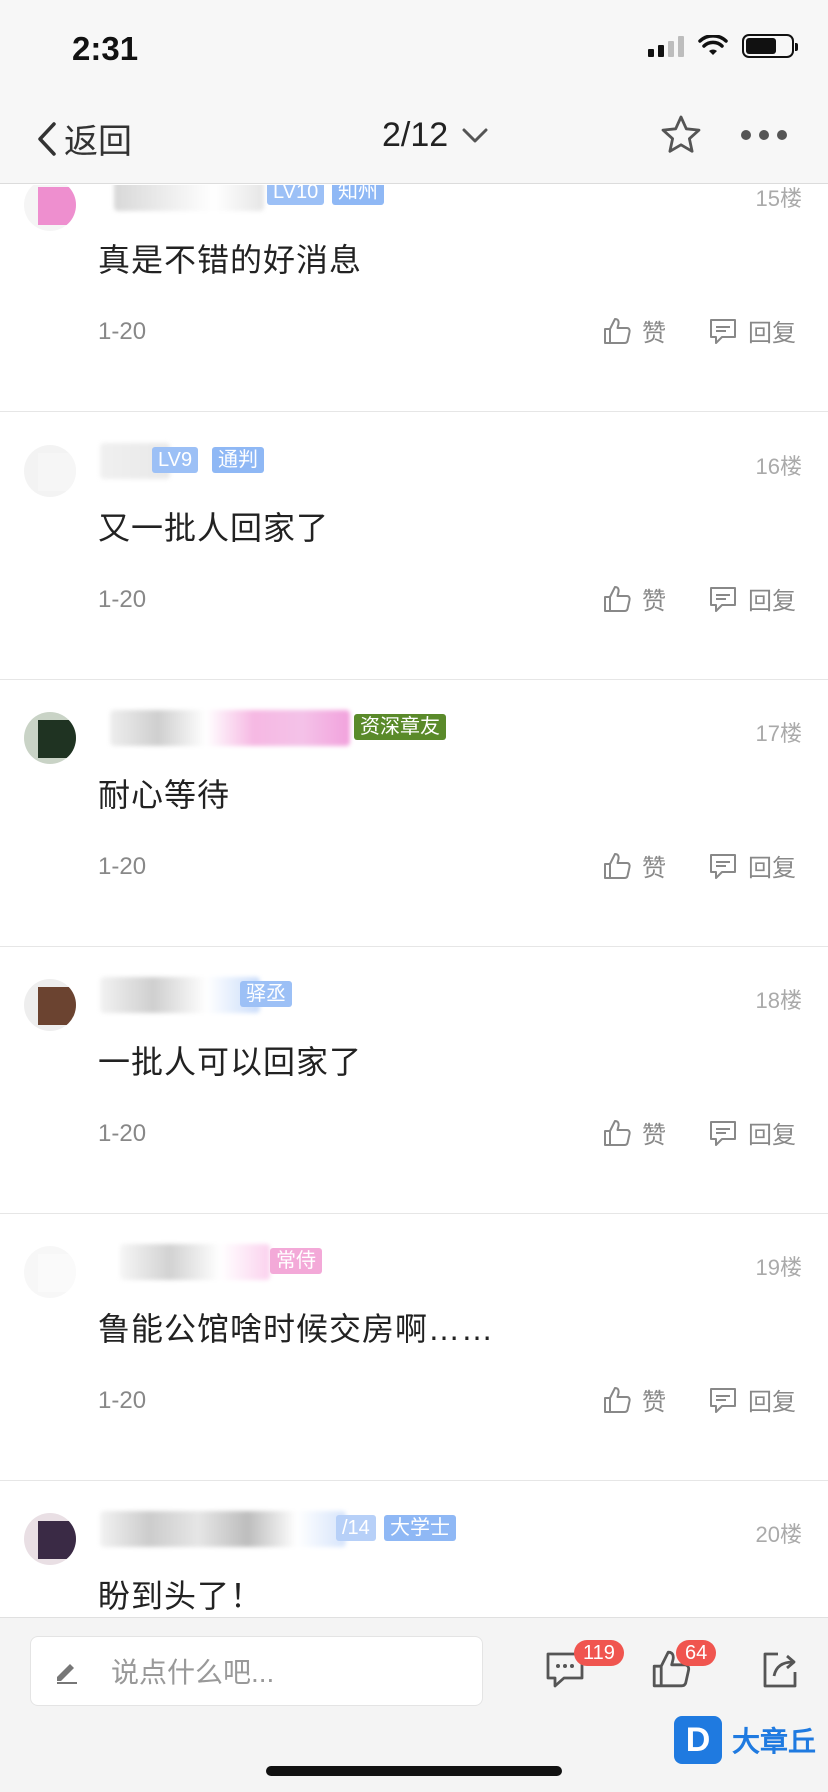 This screenshot has height=1792, width=828. Describe the element at coordinates (475, 135) in the screenshot. I see `chevron-down-icon` at that location.